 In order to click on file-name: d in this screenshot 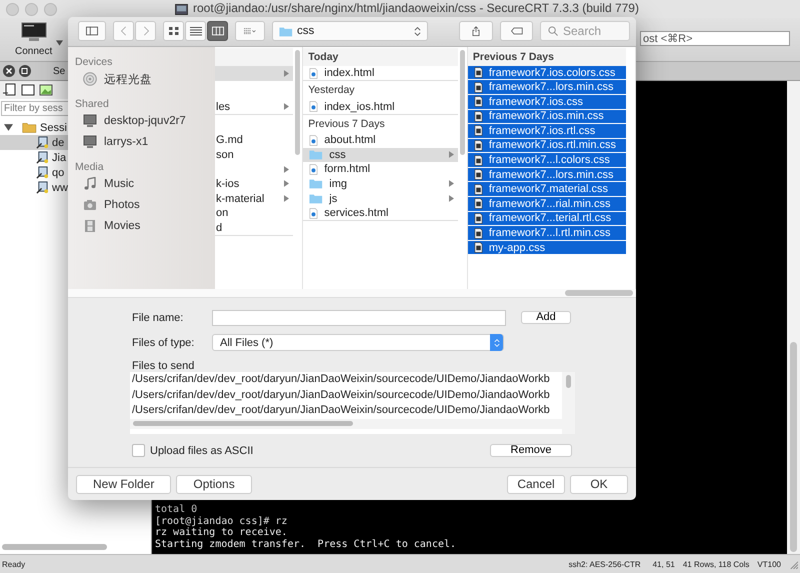, I will do `click(219, 228)`.